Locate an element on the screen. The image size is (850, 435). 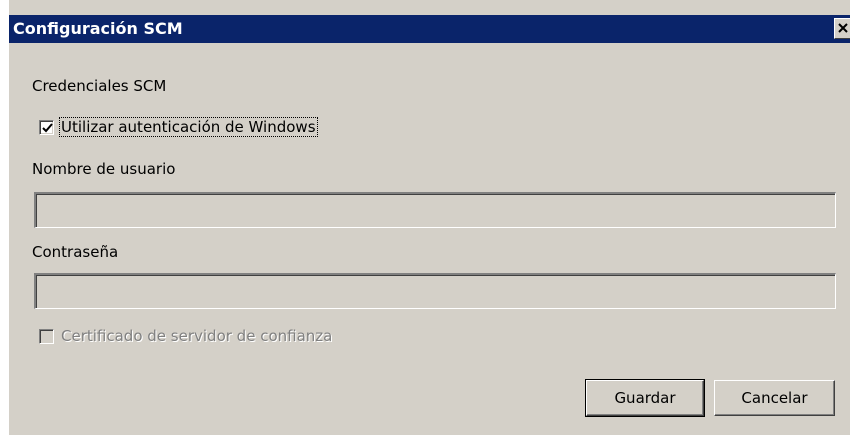
title-bar: Configuración SCM is located at coordinates (429, 29).